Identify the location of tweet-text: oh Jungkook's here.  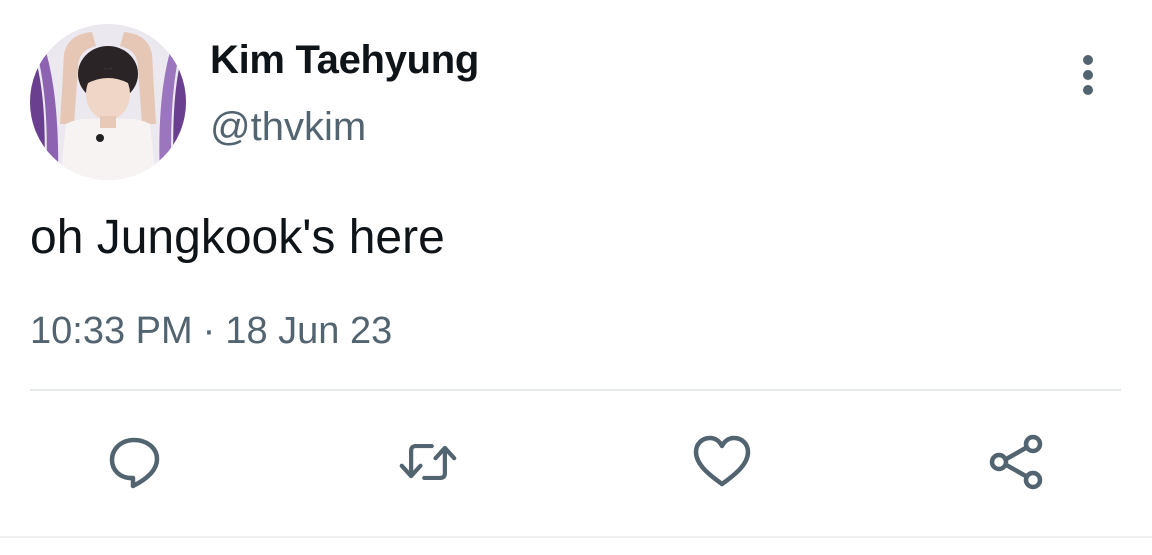
(237, 237).